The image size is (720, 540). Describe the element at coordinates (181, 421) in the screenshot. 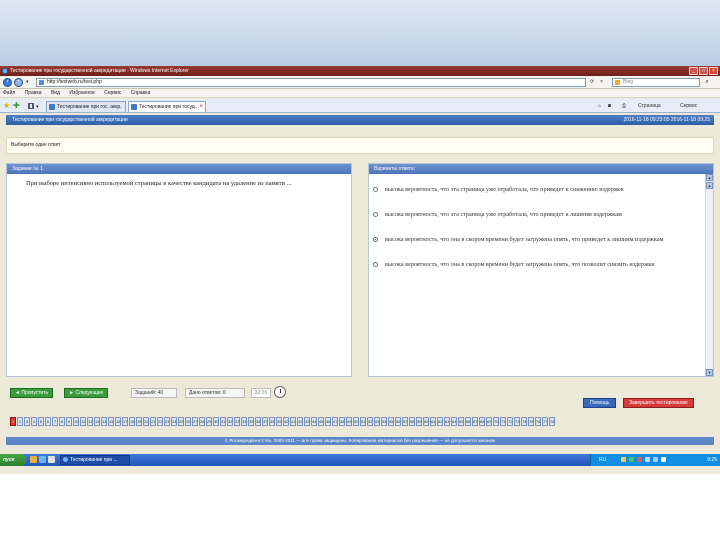

I see `question-number: 25` at that location.